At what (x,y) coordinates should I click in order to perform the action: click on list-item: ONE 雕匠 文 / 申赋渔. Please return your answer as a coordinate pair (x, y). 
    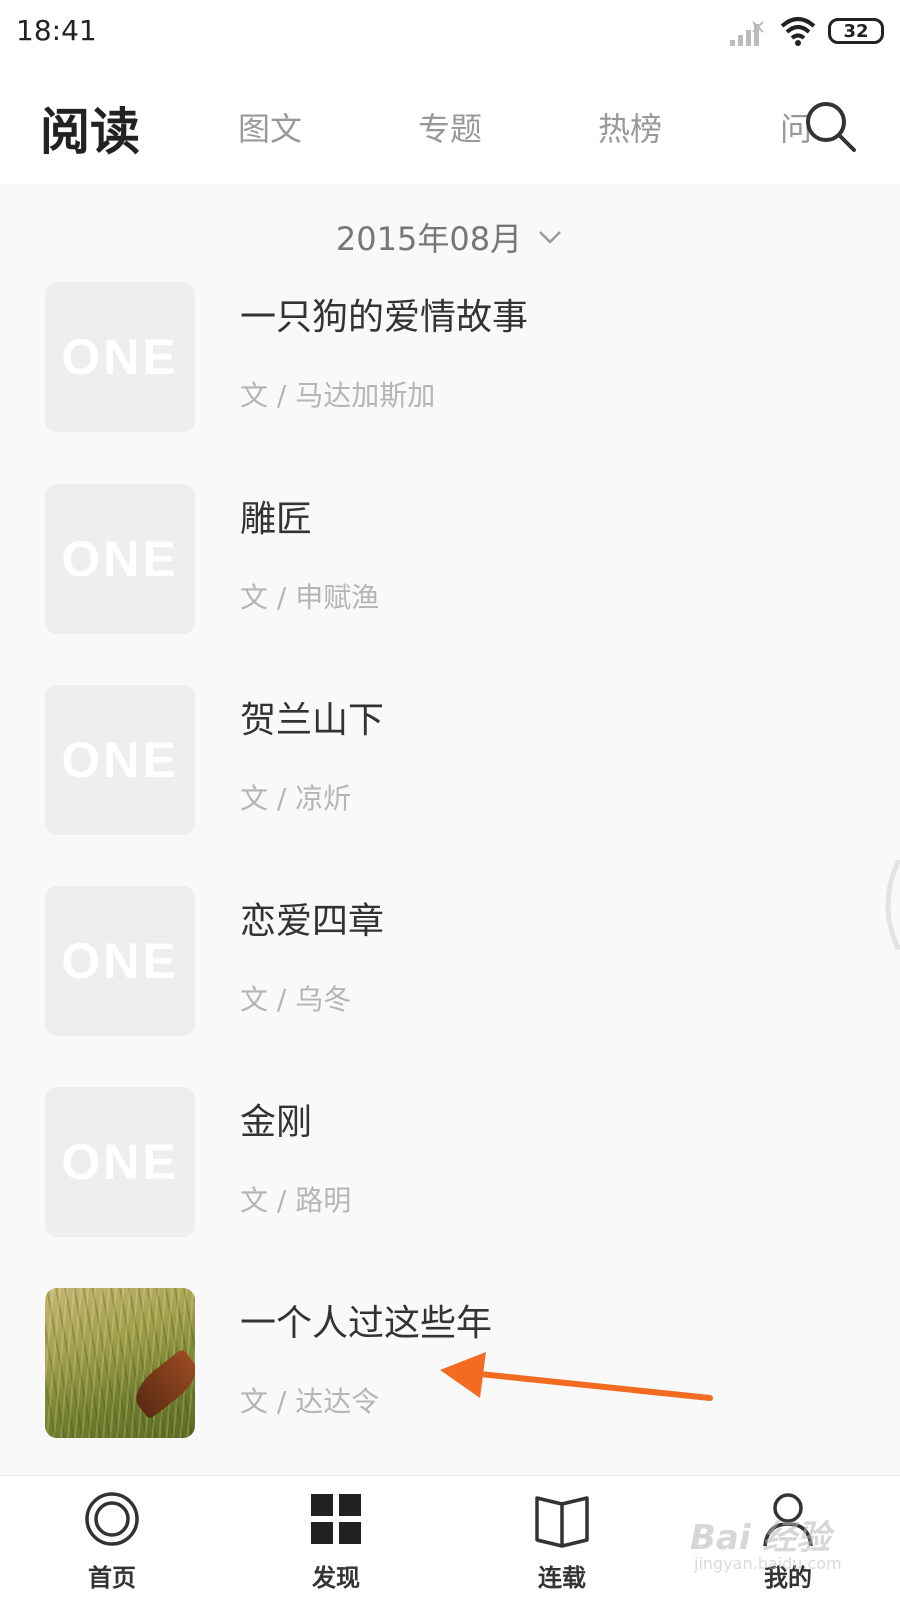
    Looking at the image, I should click on (450, 564).